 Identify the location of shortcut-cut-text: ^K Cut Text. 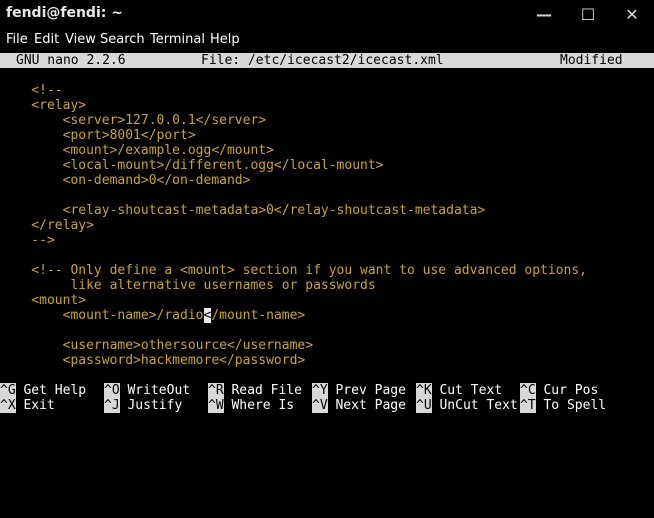
(459, 390).